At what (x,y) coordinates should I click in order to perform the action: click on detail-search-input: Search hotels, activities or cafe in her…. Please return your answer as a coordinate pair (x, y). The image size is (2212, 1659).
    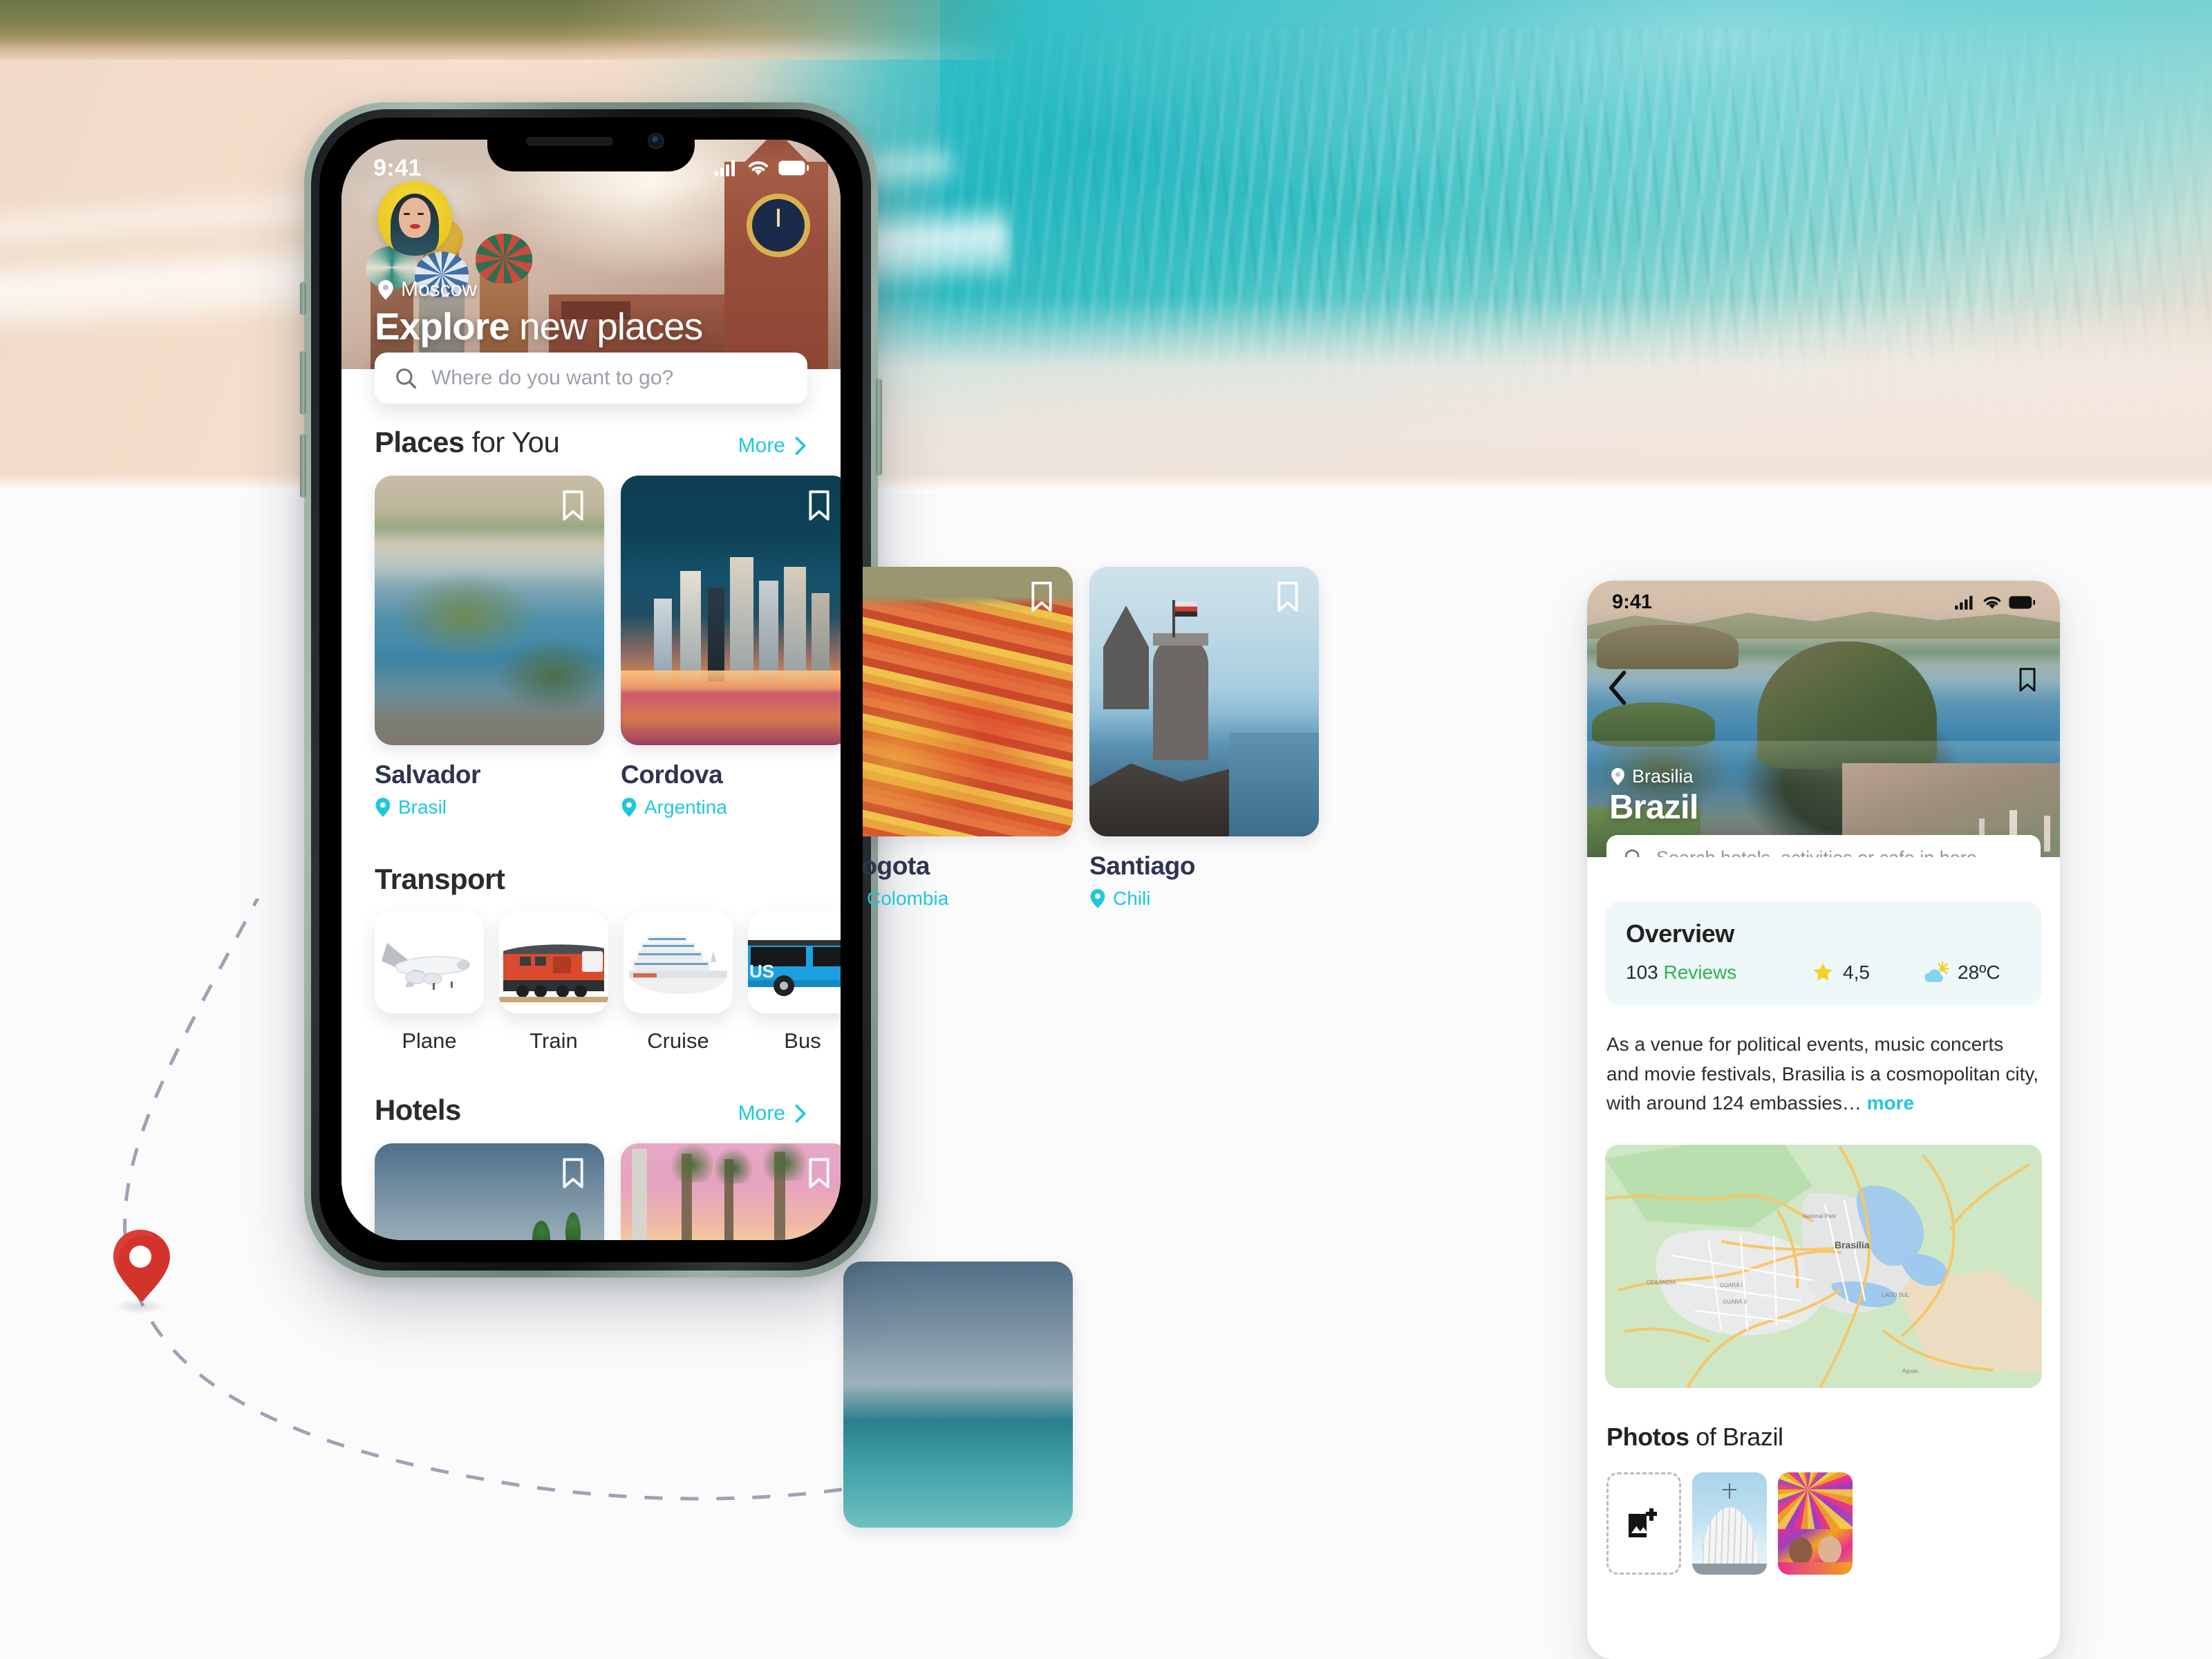
    Looking at the image, I should click on (1824, 846).